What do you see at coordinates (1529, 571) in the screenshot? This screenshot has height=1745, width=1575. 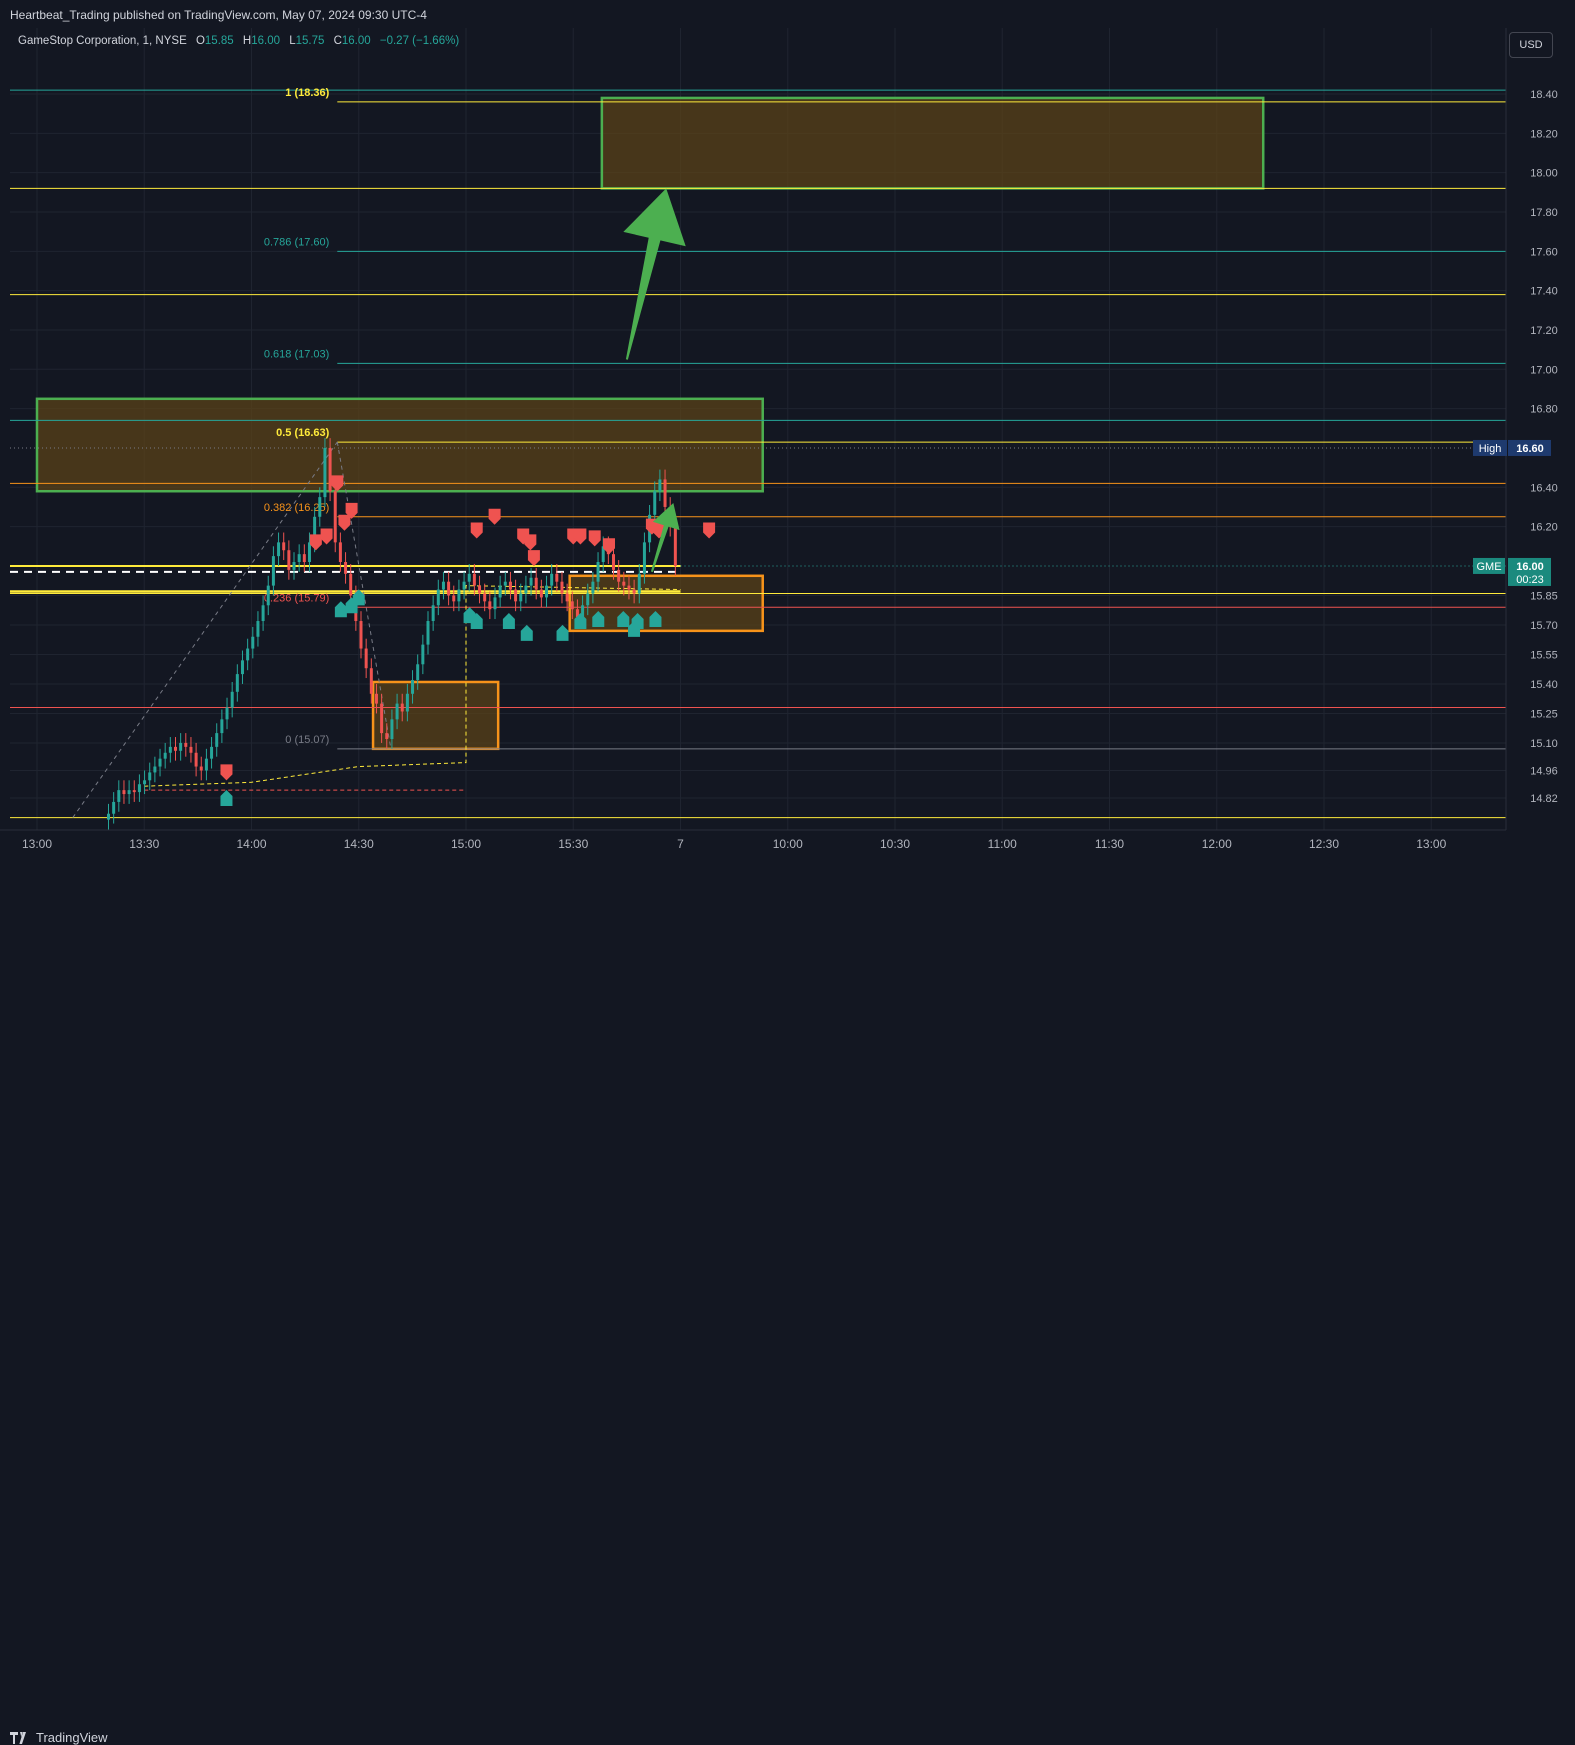 I see `last-price-box` at bounding box center [1529, 571].